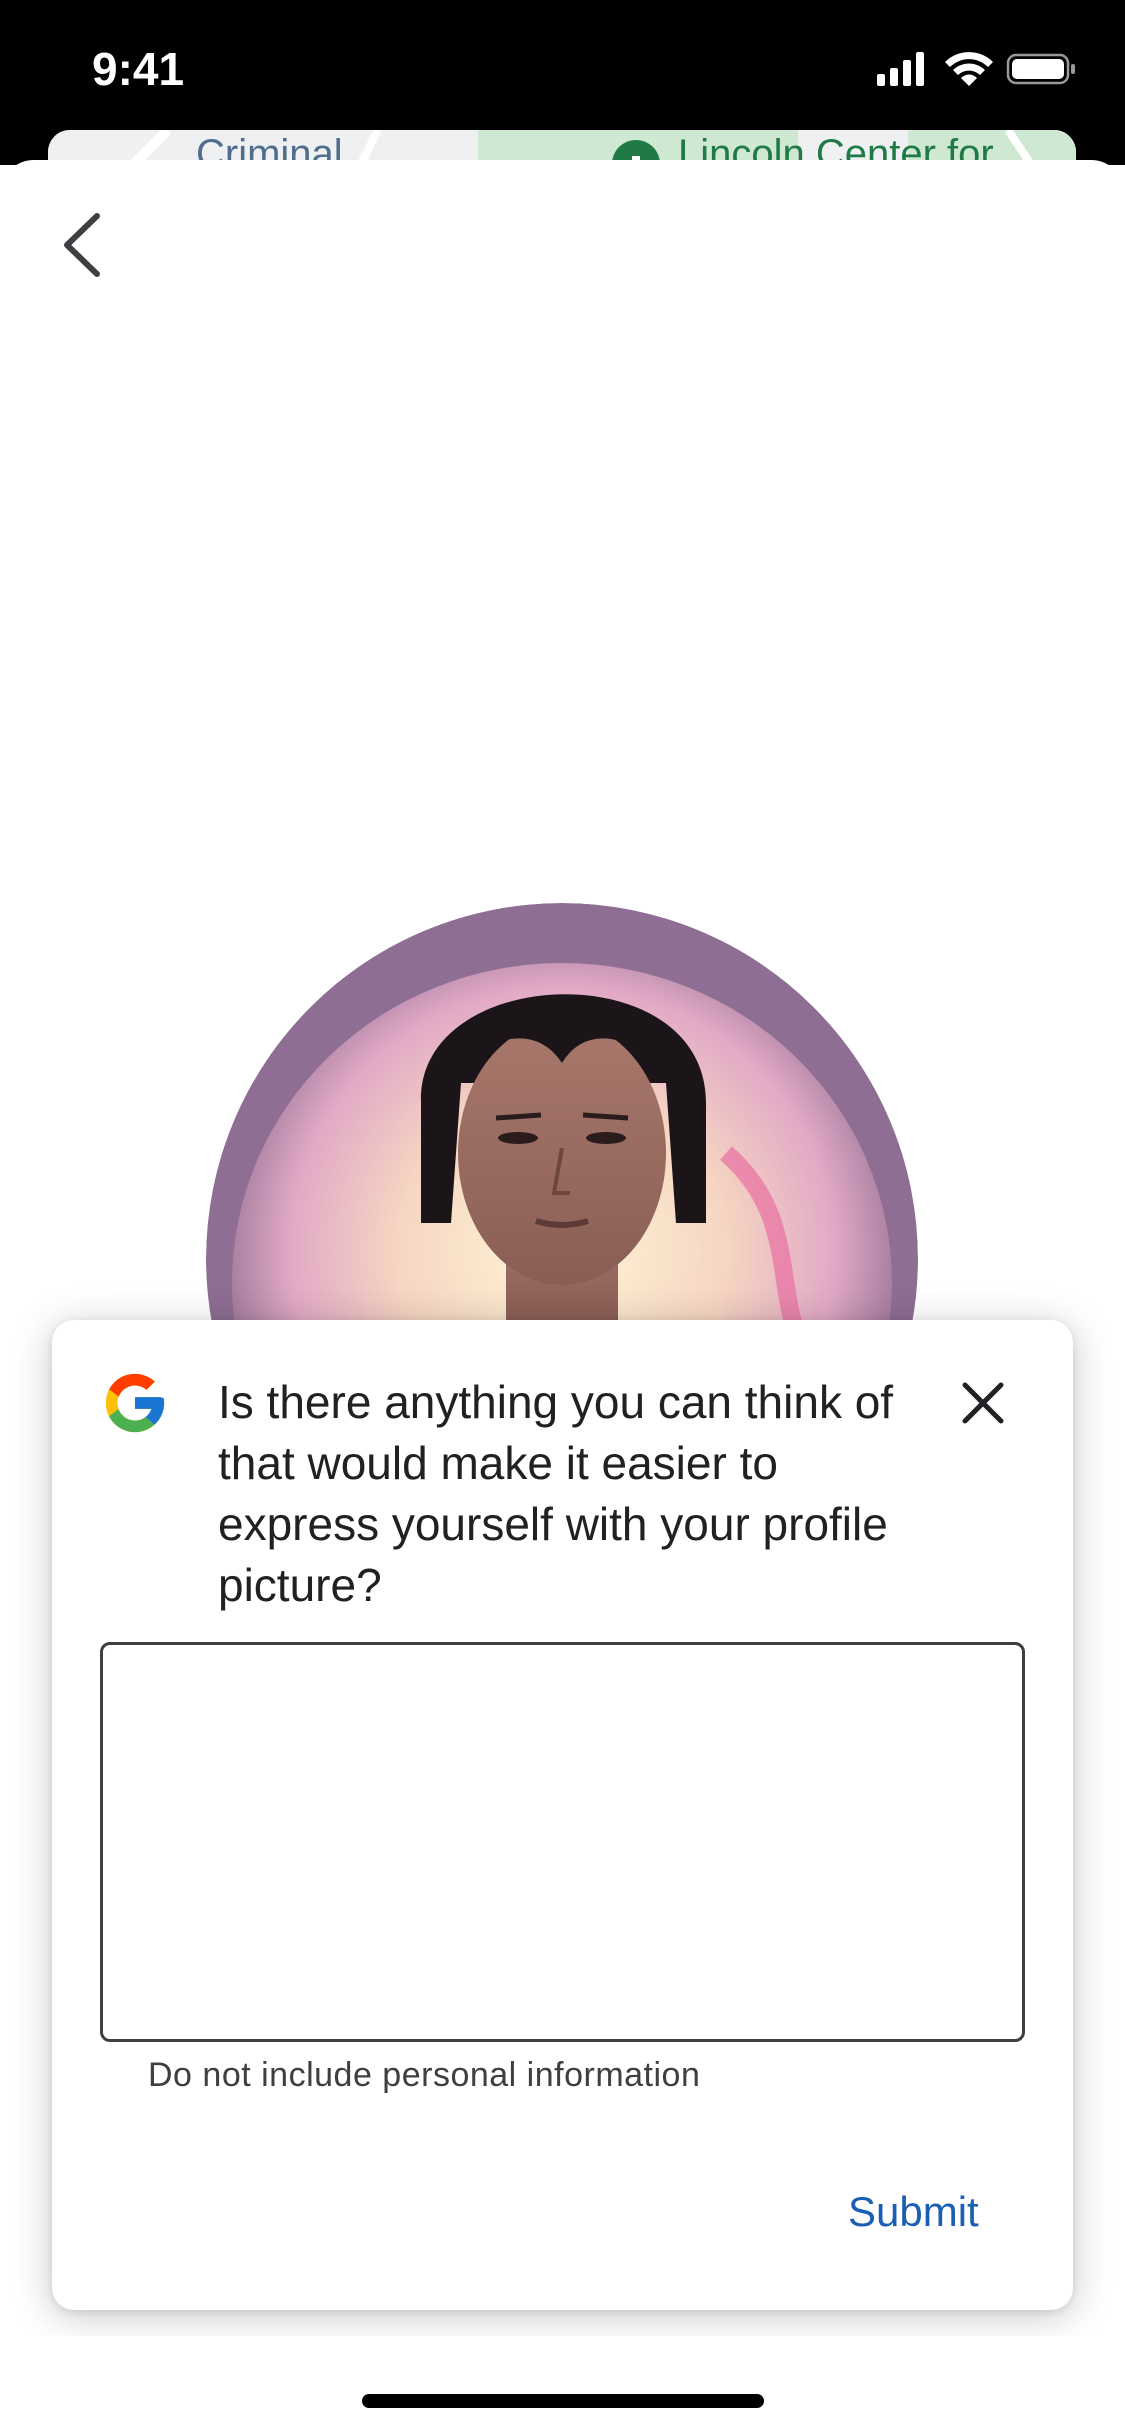  I want to click on battery-icon, so click(1040, 69).